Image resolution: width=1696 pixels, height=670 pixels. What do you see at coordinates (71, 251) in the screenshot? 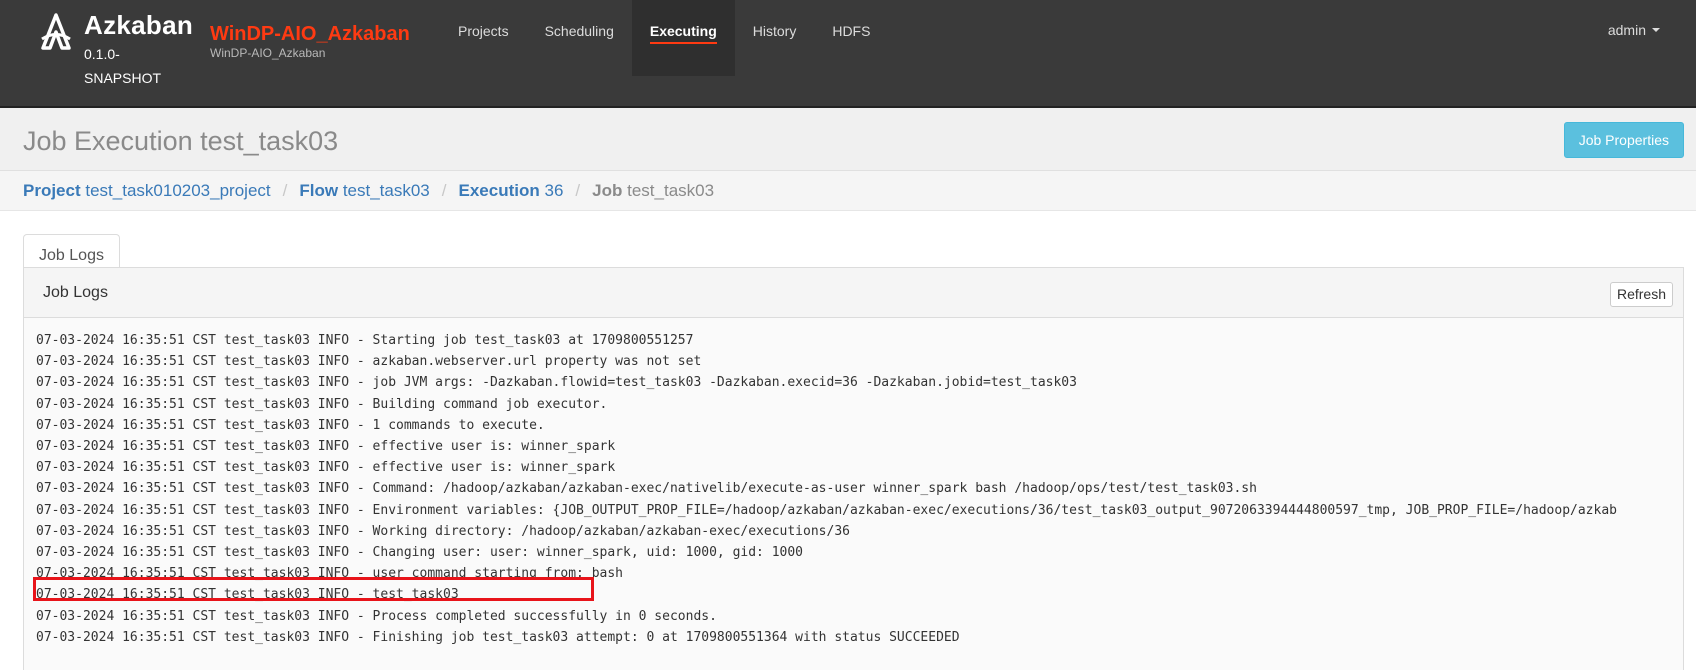
I see `tab-job-logs: Job Logs` at bounding box center [71, 251].